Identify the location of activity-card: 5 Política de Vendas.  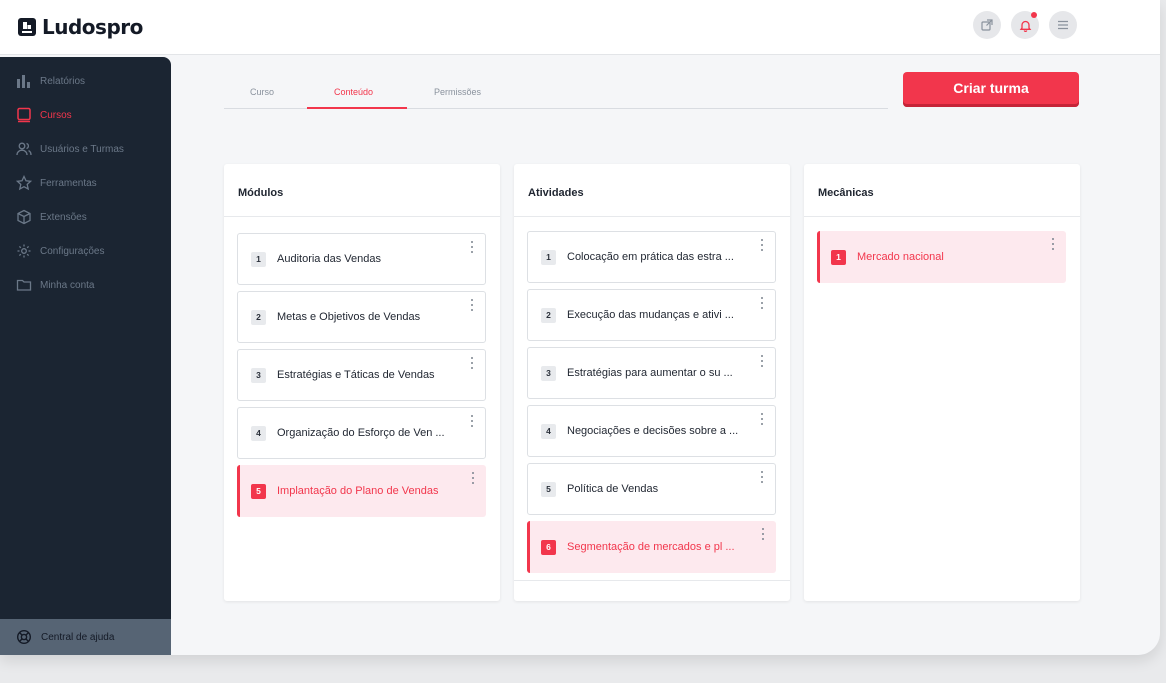
(651, 489).